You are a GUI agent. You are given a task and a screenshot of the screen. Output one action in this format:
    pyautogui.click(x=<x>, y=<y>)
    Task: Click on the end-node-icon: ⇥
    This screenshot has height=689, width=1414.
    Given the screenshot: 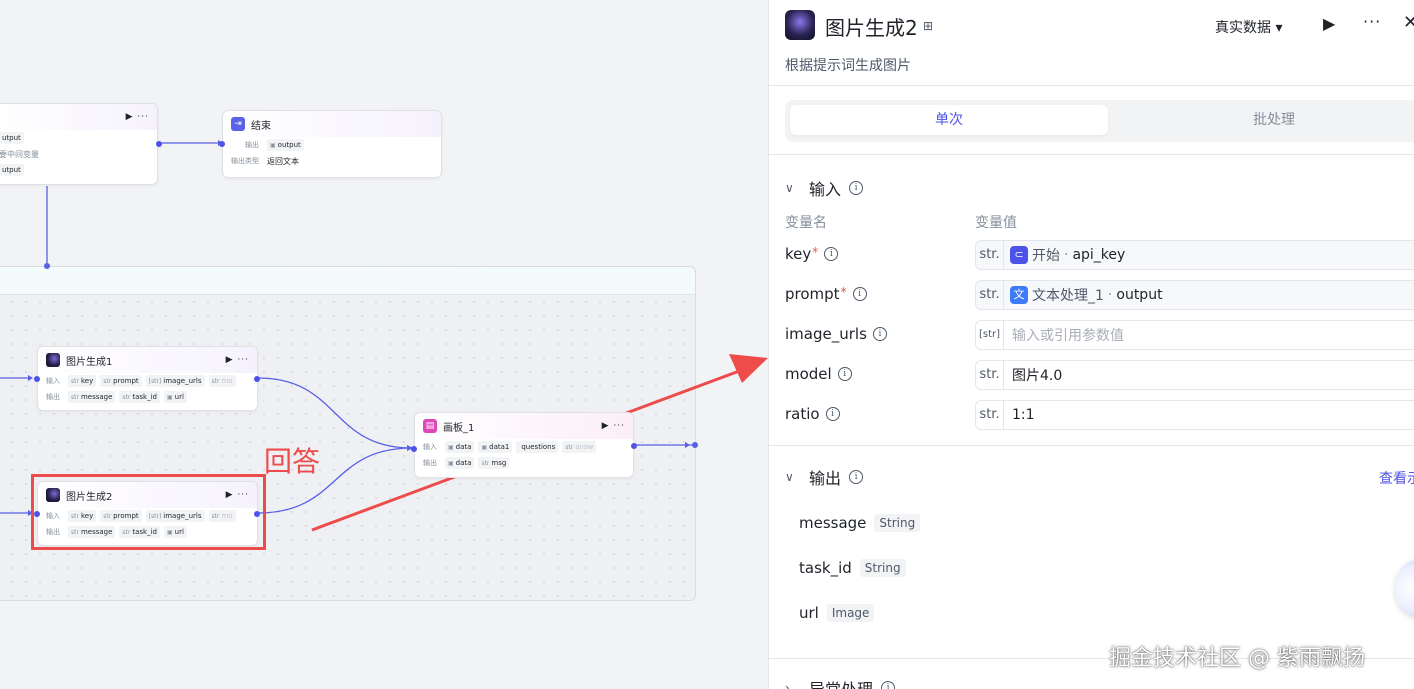 What is the action you would take?
    pyautogui.click(x=238, y=124)
    